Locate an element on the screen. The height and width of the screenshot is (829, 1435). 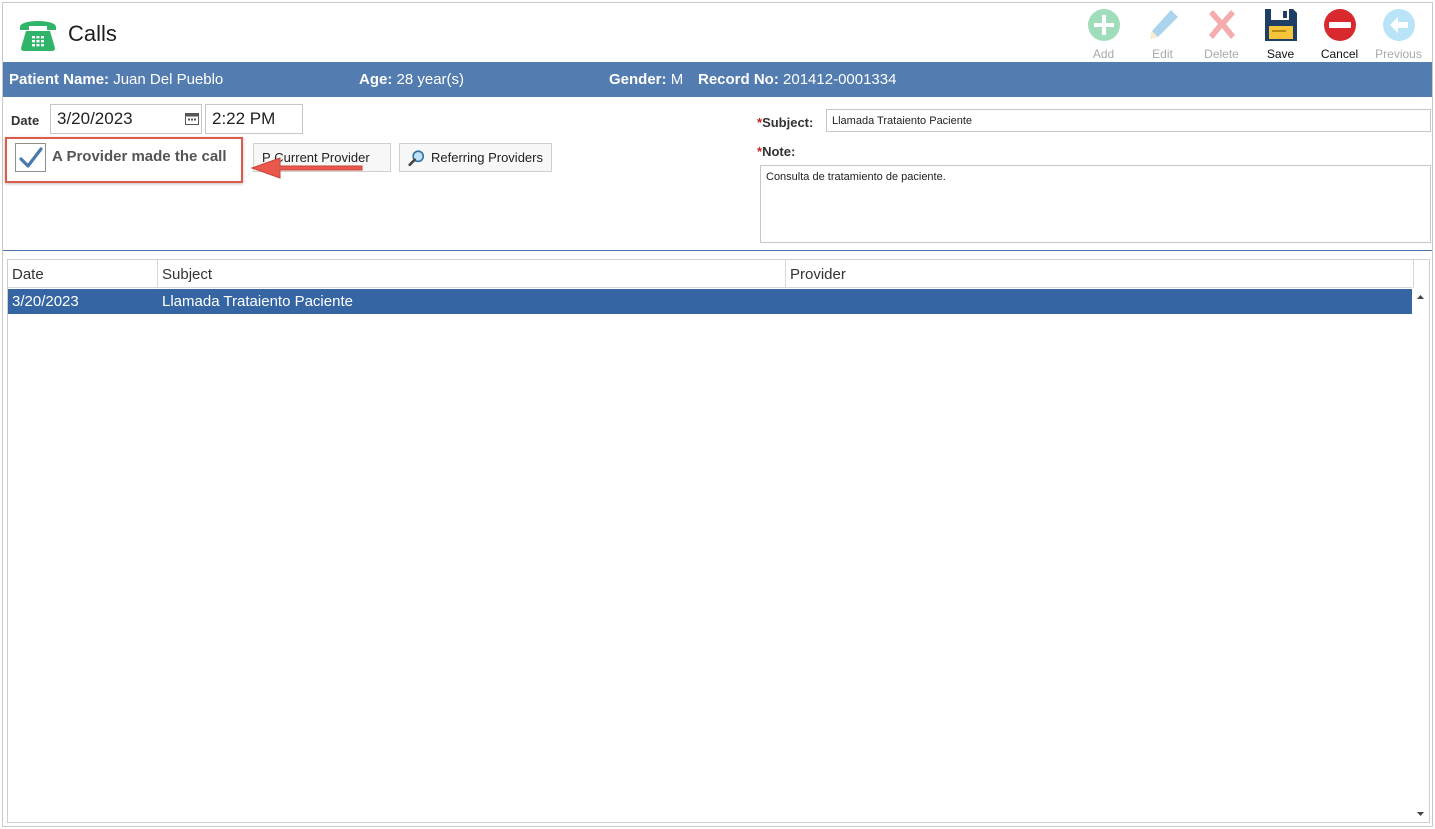
referring-providers-button: Referring Providers is located at coordinates (475, 157).